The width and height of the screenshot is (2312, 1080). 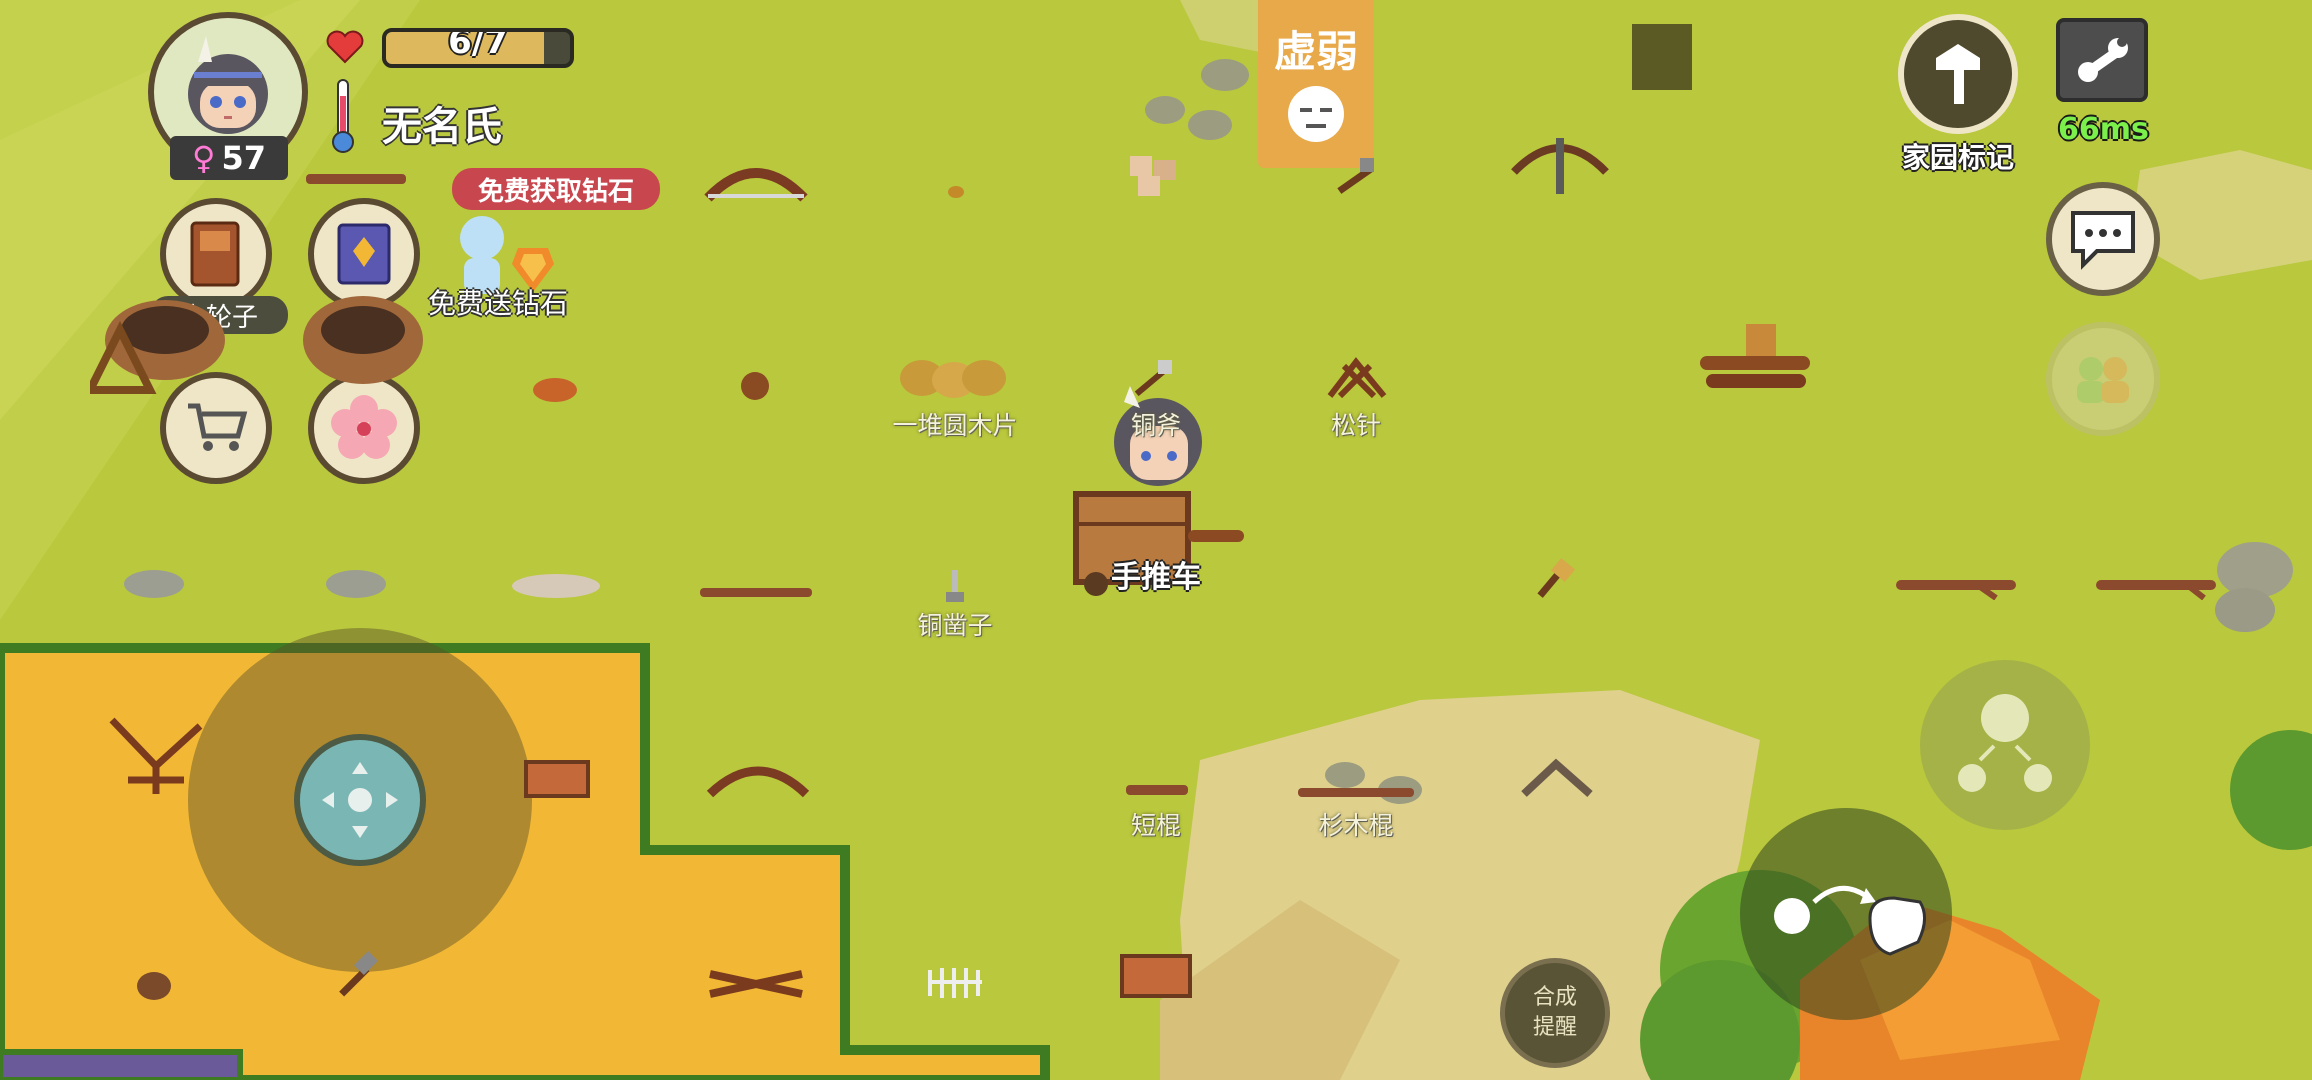 What do you see at coordinates (1356, 825) in the screenshot?
I see `fir-stick-label: 杉木棍` at bounding box center [1356, 825].